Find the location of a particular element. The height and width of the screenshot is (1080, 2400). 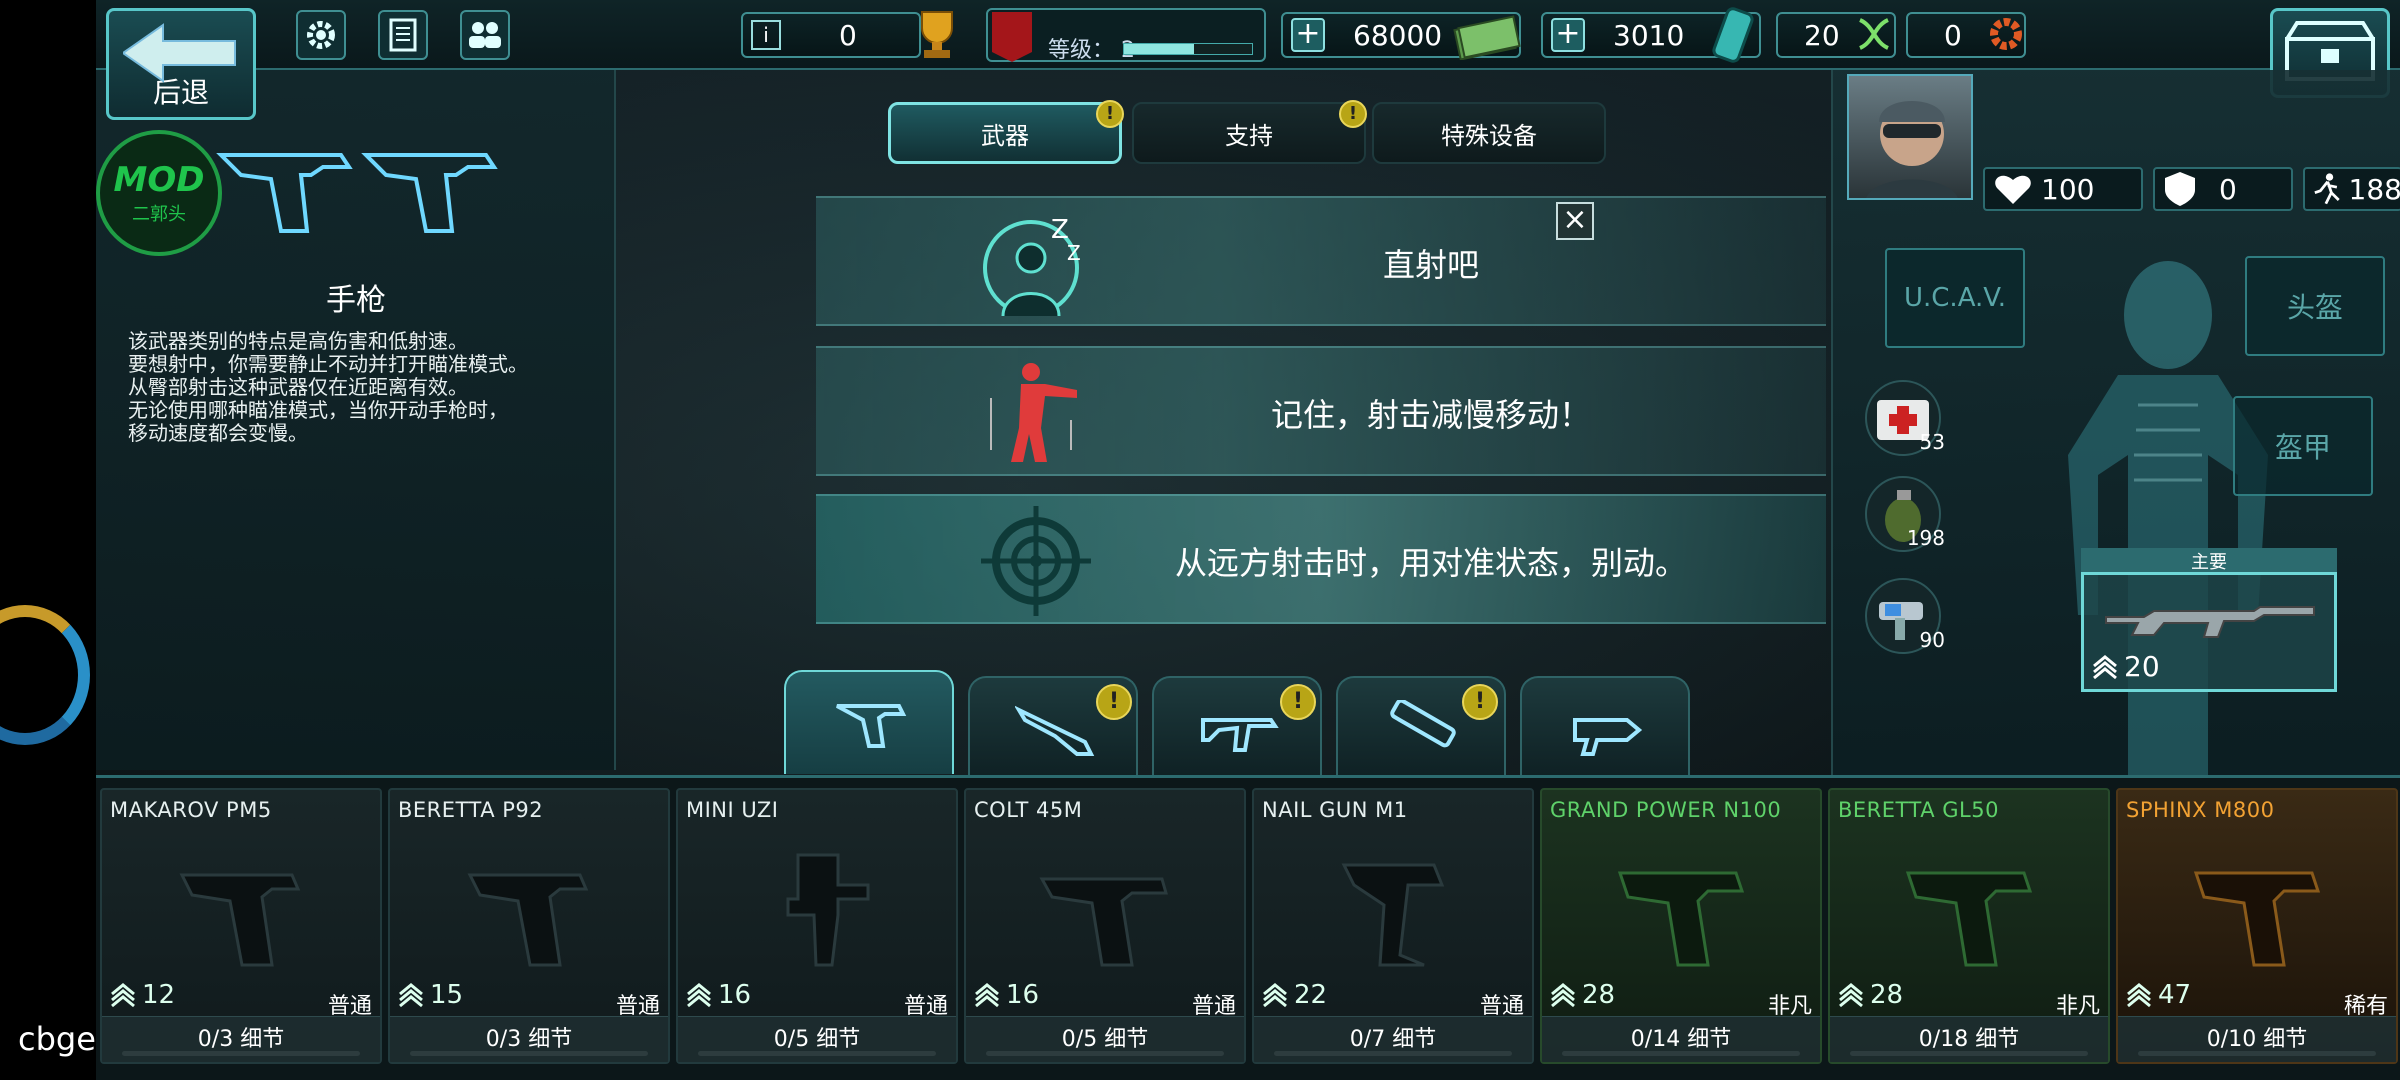

description-line: 该武器类别的特点是高伤害和低射速。 is located at coordinates (298, 341).